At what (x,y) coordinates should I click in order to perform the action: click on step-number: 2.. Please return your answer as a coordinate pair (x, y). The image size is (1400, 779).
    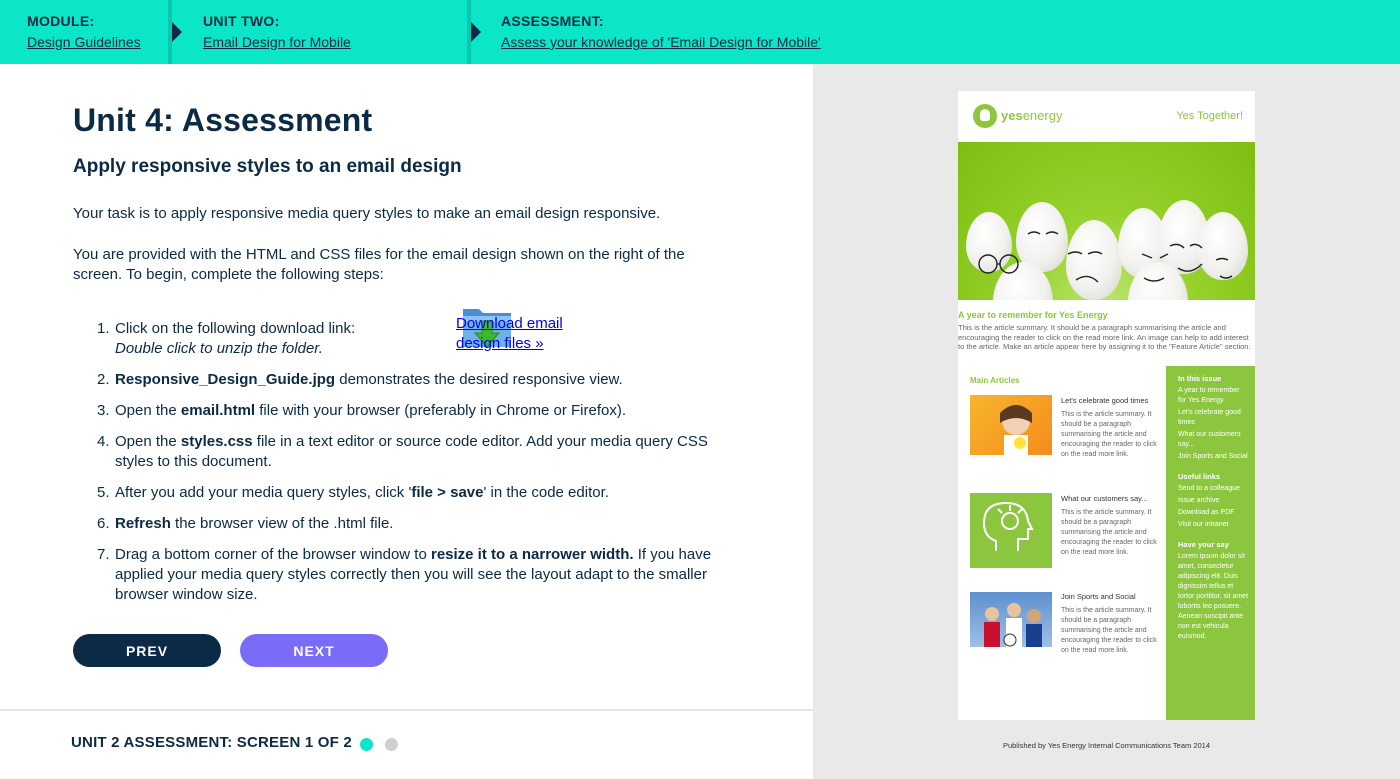
    Looking at the image, I should click on (103, 379).